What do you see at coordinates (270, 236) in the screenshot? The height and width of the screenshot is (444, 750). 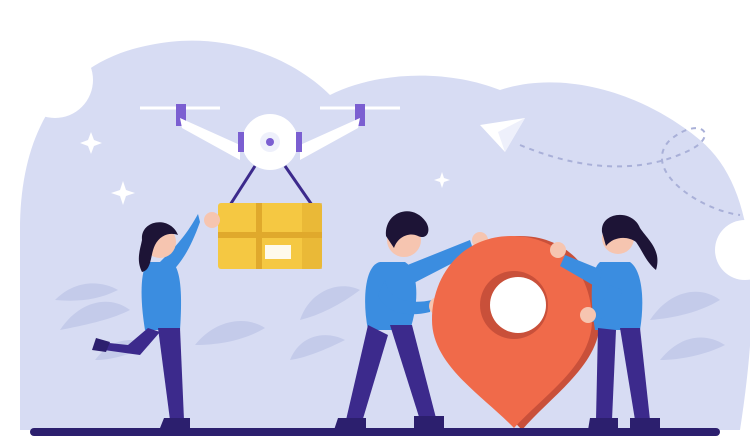 I see `package-box-icon` at bounding box center [270, 236].